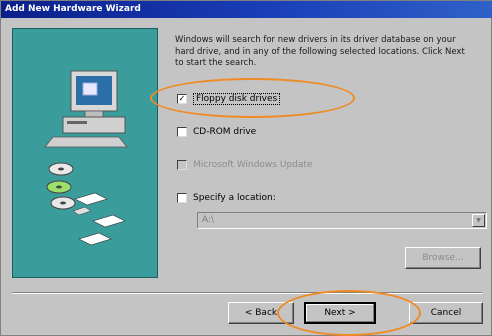 This screenshot has width=492, height=336. Describe the element at coordinates (340, 313) in the screenshot. I see `next-button: Next >` at that location.